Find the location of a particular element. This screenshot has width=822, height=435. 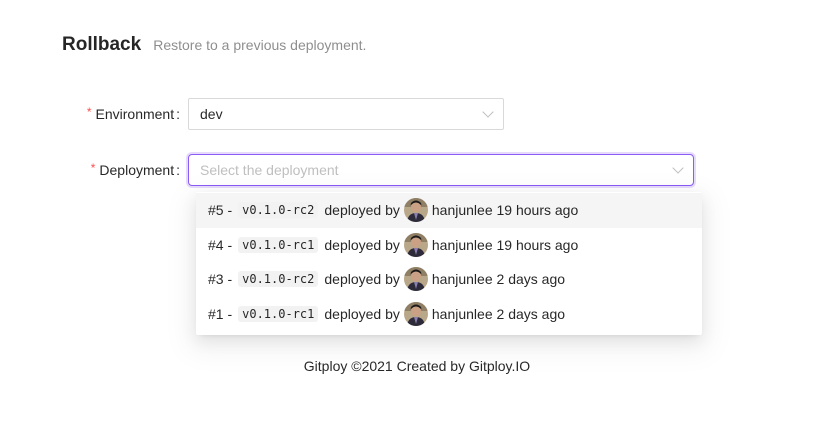

environment-label: * Environment: is located at coordinates (133, 113).